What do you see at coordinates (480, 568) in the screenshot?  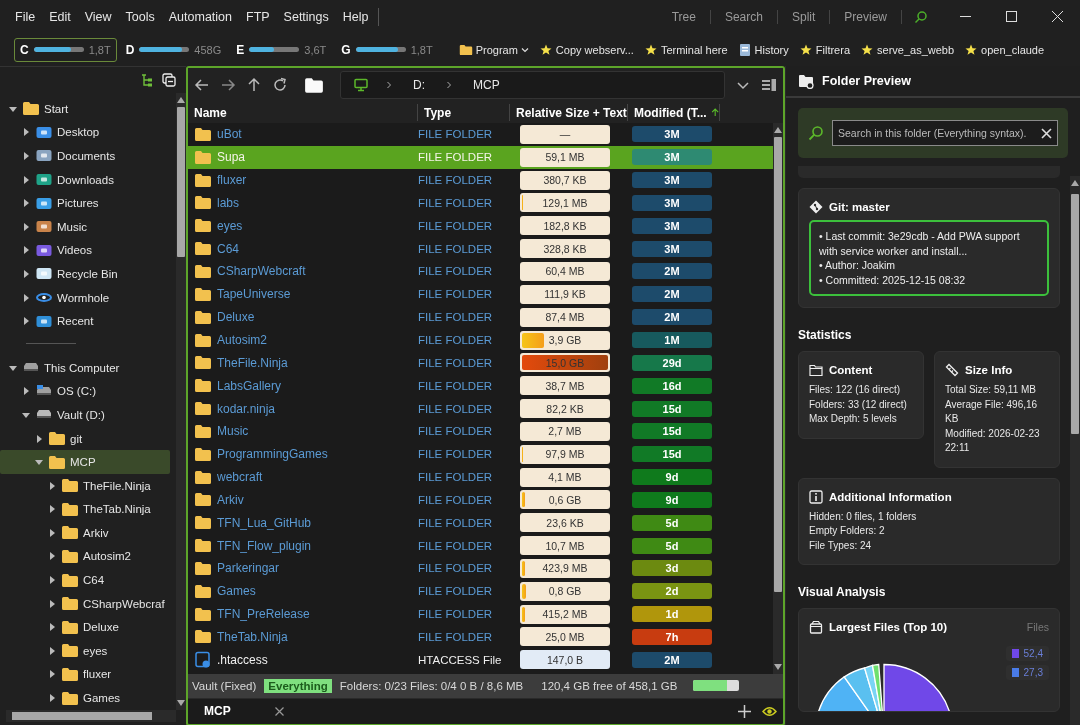 I see `file-row: Parkeringar FILE FOLDER 423,9 MB 3d` at bounding box center [480, 568].